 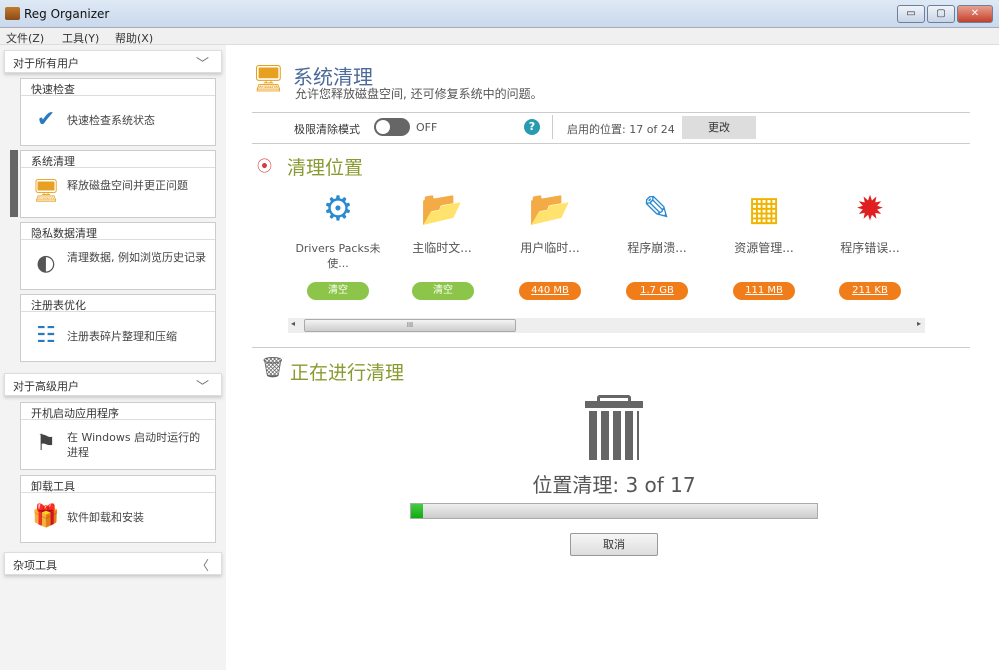 What do you see at coordinates (764, 209) in the screenshot?
I see `folder-network-icon: ▦` at bounding box center [764, 209].